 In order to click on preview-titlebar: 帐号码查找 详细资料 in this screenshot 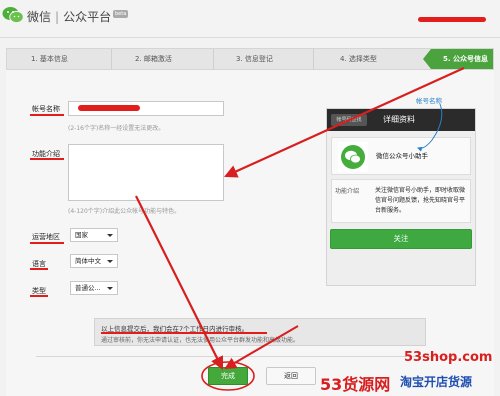, I will do `click(401, 120)`.